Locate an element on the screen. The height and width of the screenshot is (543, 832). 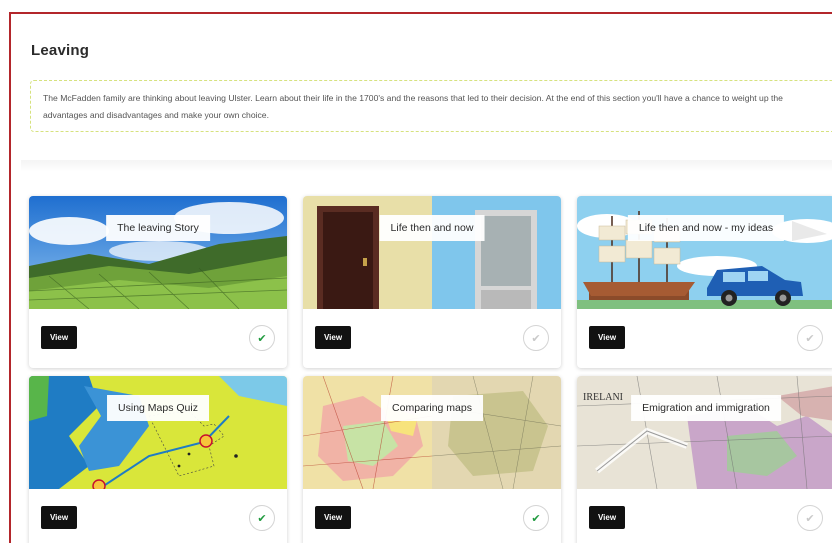
card-leaving-story: The leaving Story View ✔ is located at coordinates (158, 282).